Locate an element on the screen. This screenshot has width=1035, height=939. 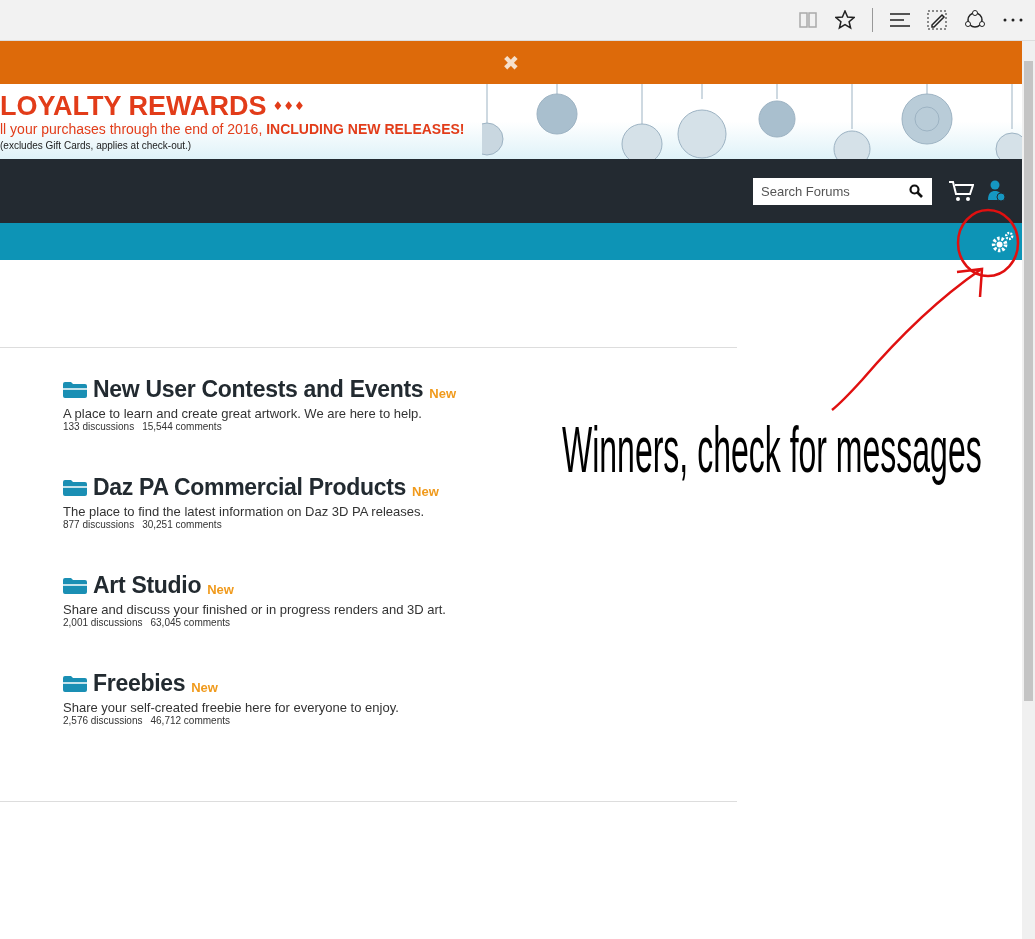
discussion-count: 133 discussions is located at coordinates (99, 426).